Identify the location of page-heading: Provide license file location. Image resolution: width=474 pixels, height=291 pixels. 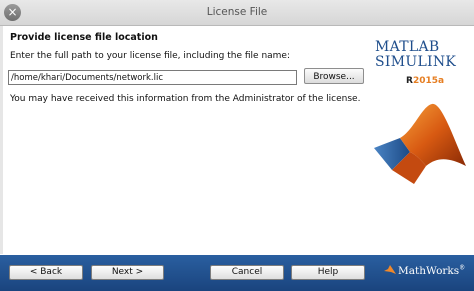
(84, 37).